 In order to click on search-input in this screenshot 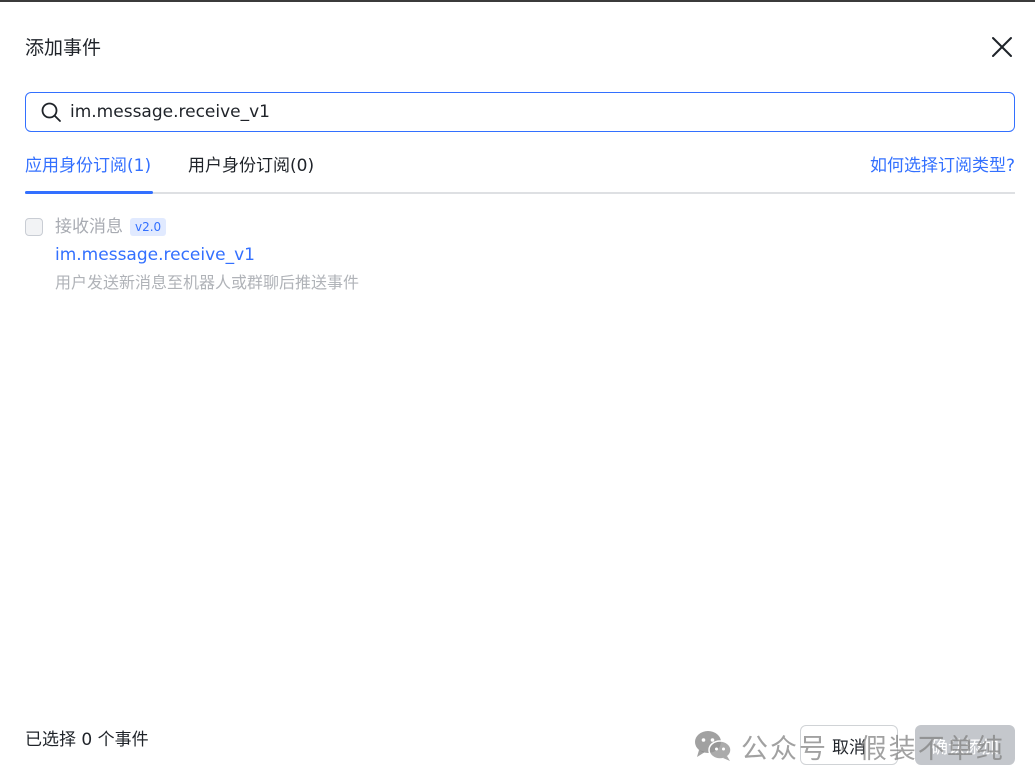, I will do `click(520, 112)`.